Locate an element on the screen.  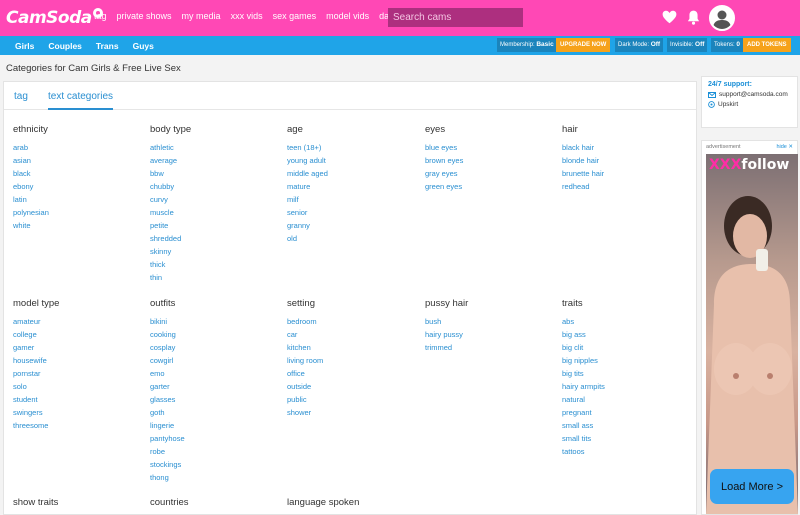
category-link: small tits is located at coordinates (627, 438).